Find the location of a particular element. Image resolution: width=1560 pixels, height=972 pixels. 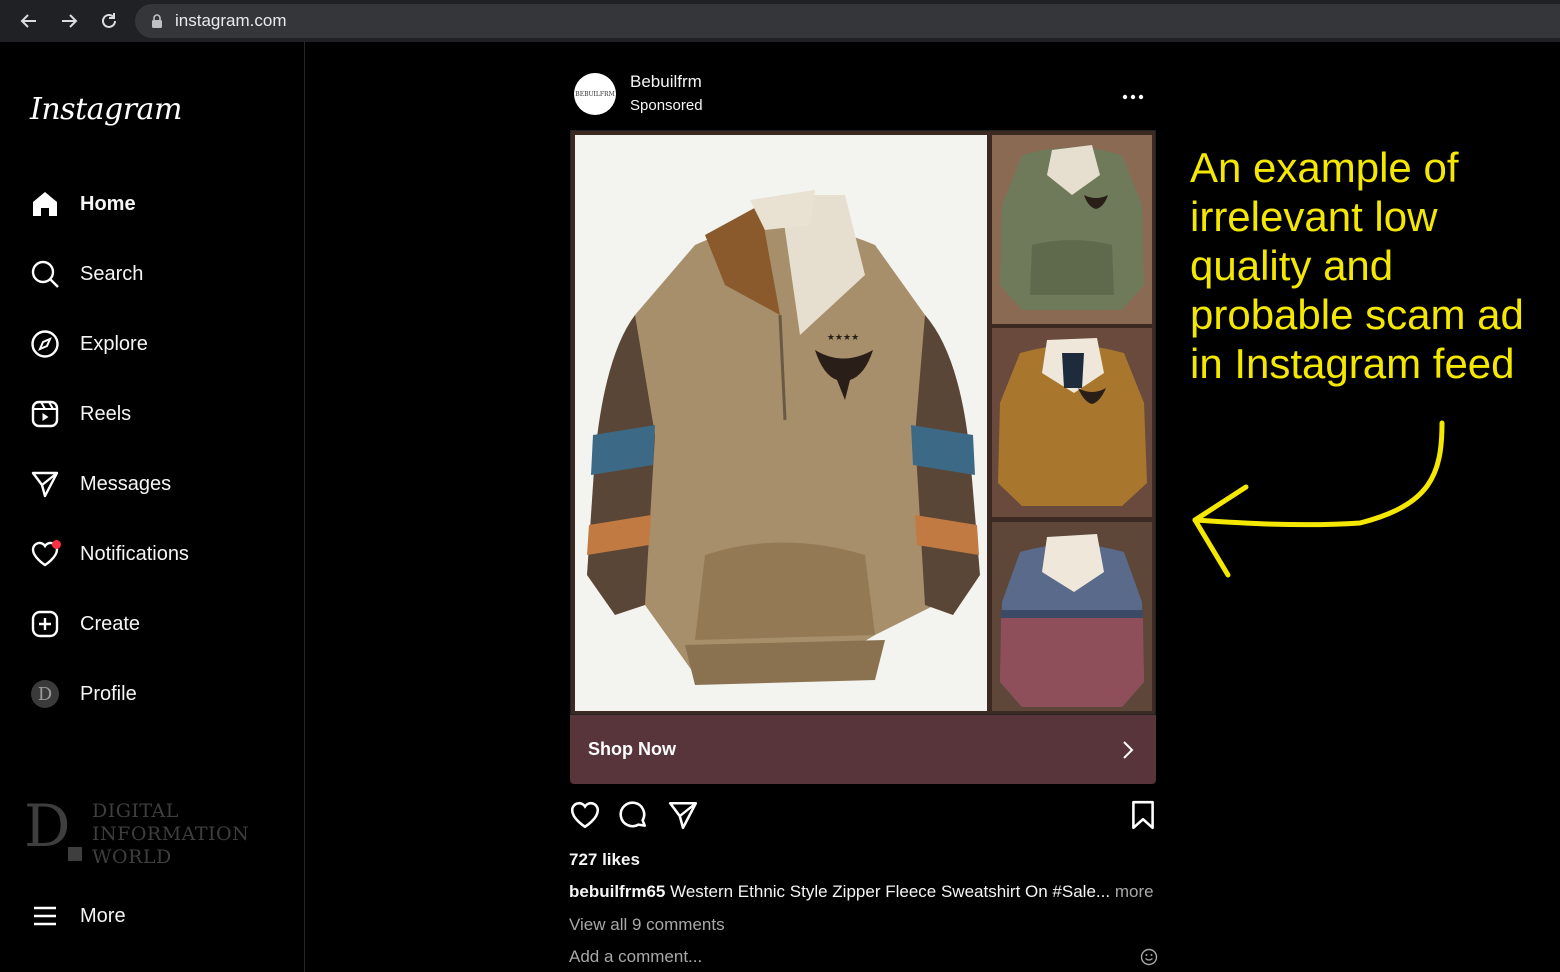

sidebar-item-label: Home is located at coordinates (108, 203).